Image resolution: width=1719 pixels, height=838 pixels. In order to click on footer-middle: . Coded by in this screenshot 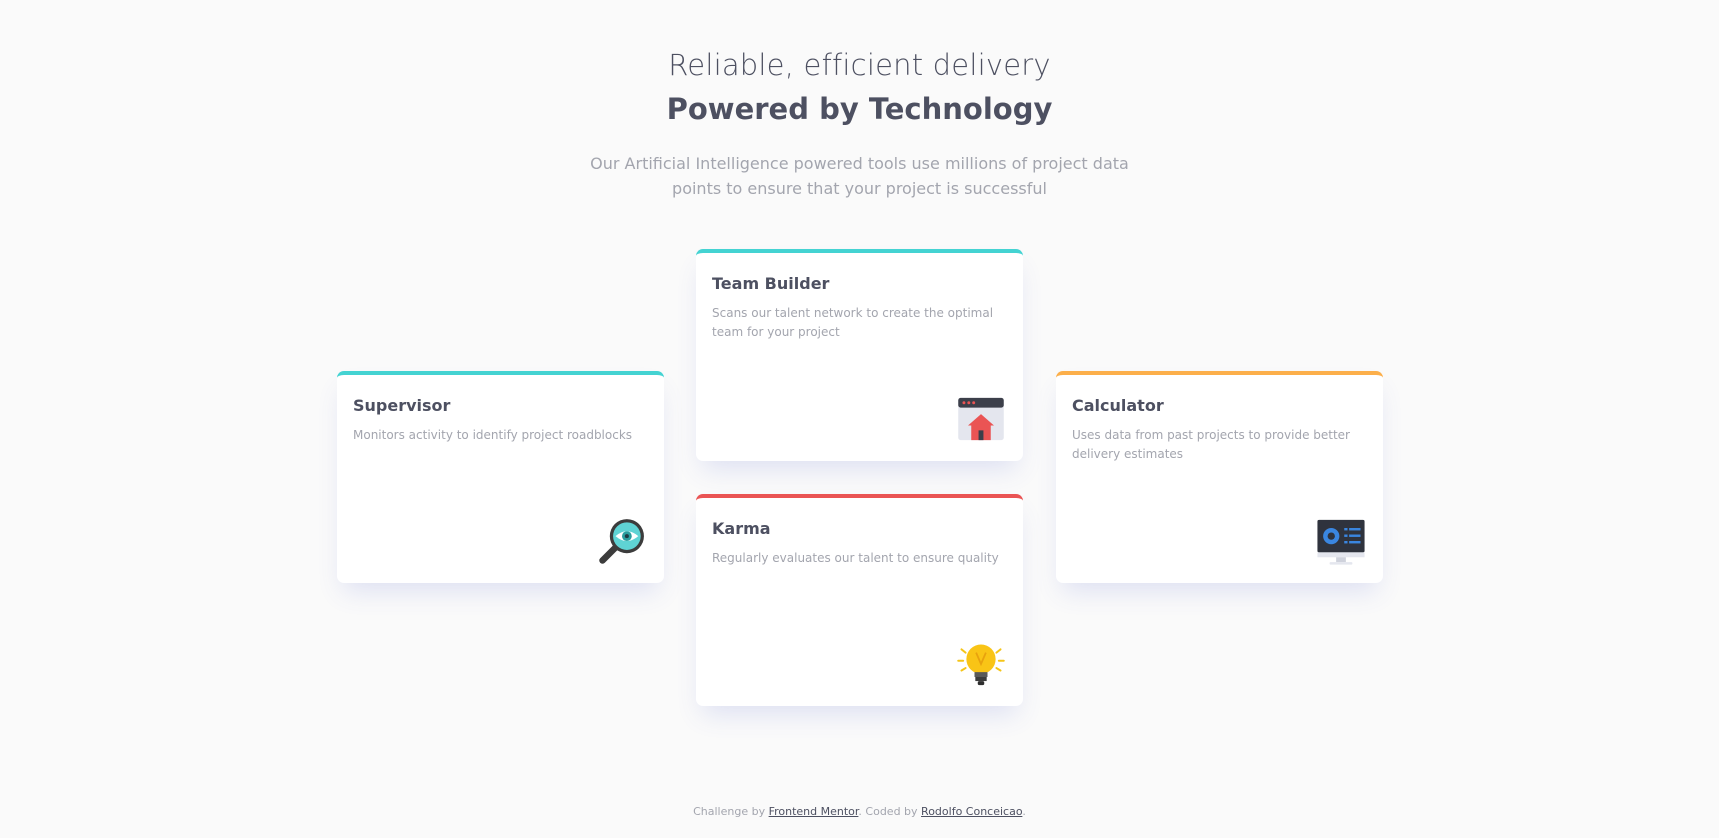, I will do `click(890, 811)`.